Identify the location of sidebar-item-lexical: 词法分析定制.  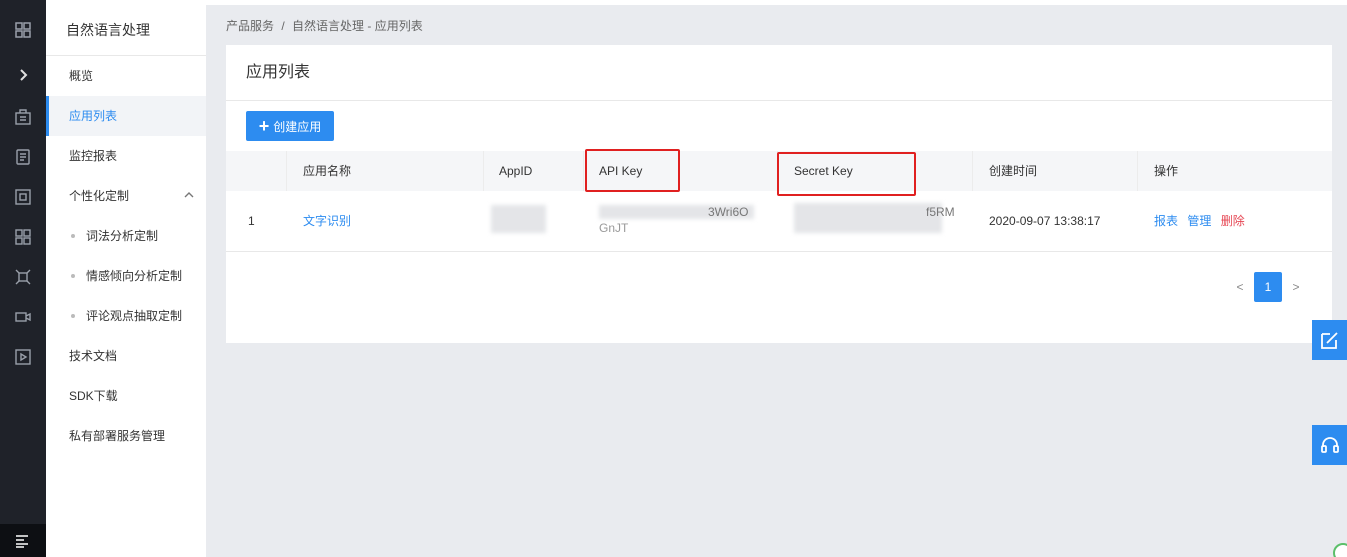
(126, 236).